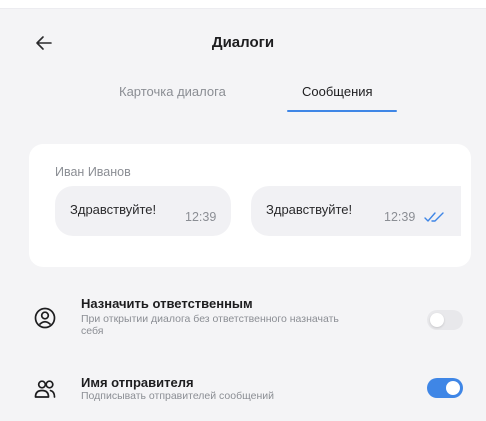 Image resolution: width=486 pixels, height=421 pixels. What do you see at coordinates (167, 303) in the screenshot?
I see `setting-title-assign: Назначить ответственным` at bounding box center [167, 303].